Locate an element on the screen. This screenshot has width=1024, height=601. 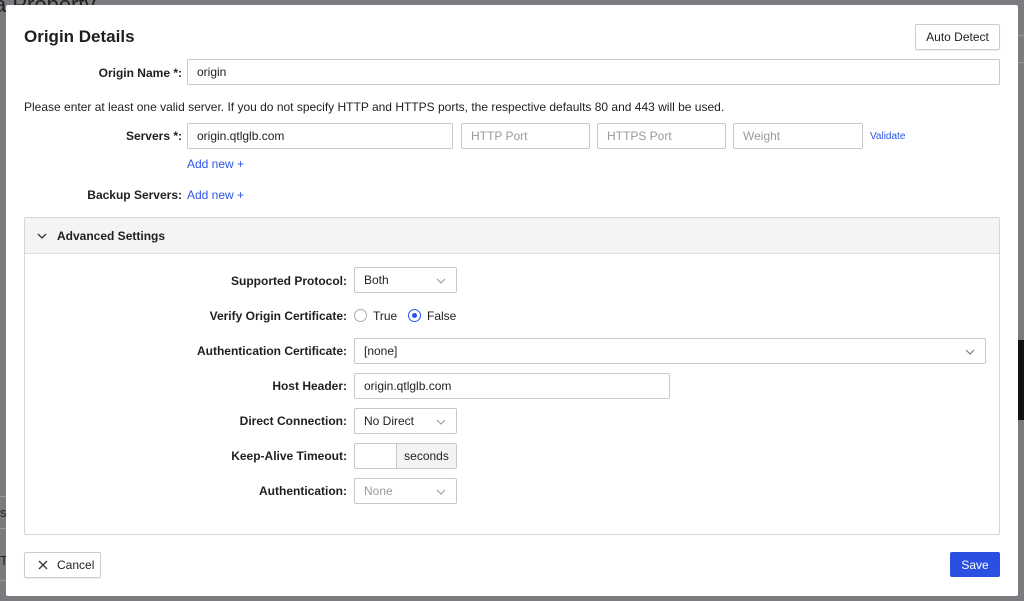
authentication-select: None is located at coordinates (405, 491).